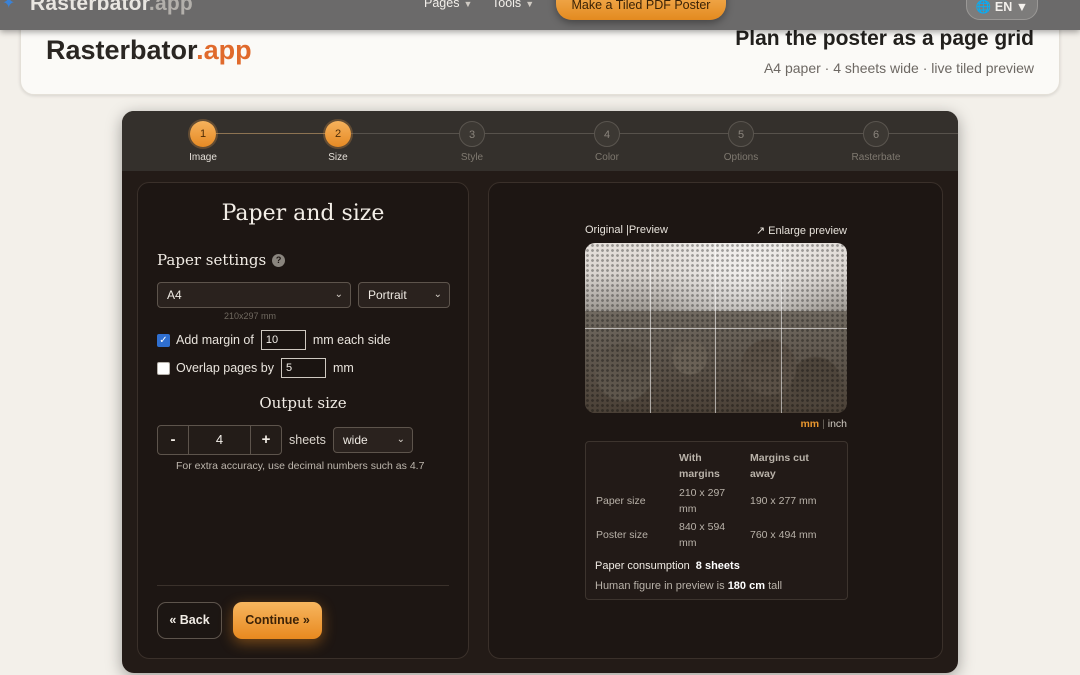  Describe the element at coordinates (699, 466) in the screenshot. I see `col-with-margins: With margins` at that location.